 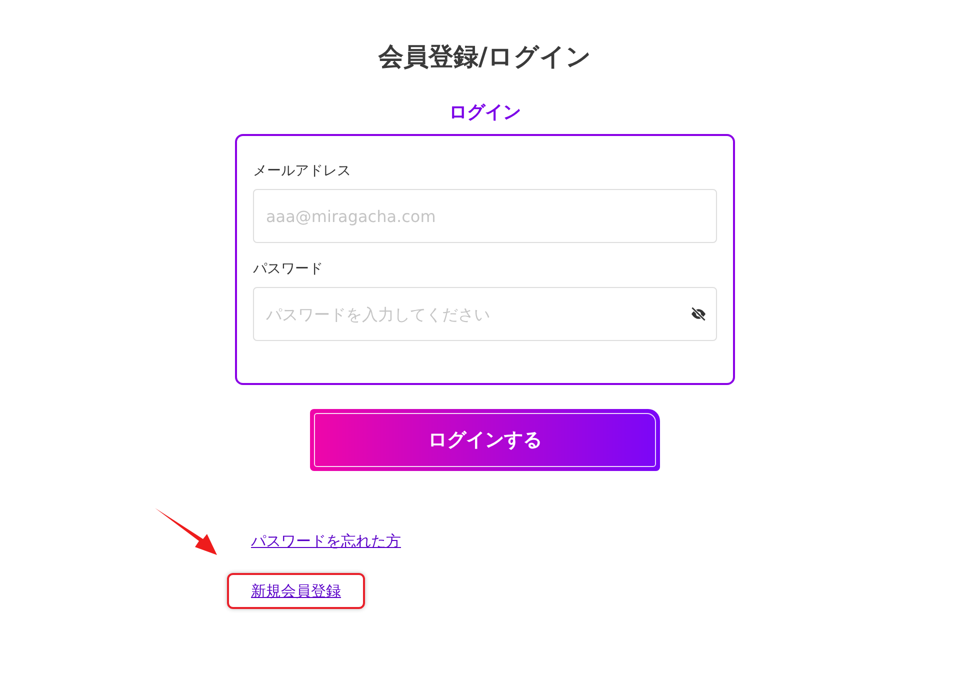 What do you see at coordinates (698, 314) in the screenshot?
I see `eye-slash-icon` at bounding box center [698, 314].